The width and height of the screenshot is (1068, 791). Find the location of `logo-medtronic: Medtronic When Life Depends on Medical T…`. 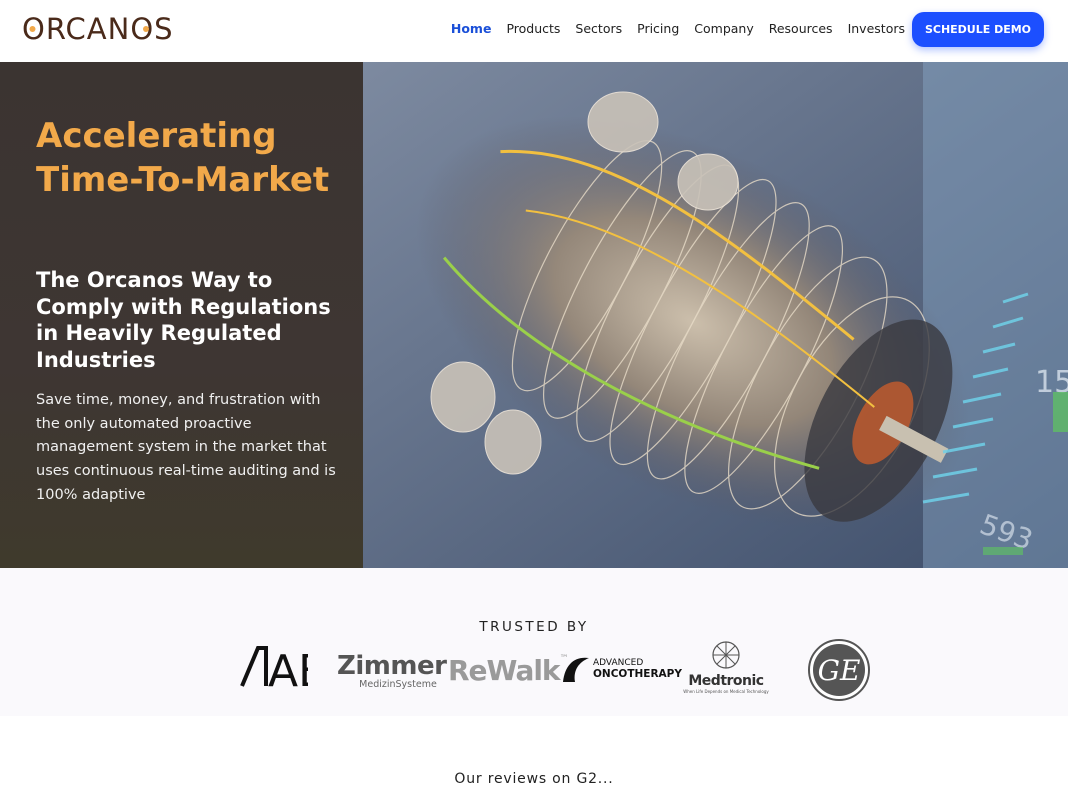

logo-medtronic: Medtronic When Life Depends on Medical T… is located at coordinates (726, 667).